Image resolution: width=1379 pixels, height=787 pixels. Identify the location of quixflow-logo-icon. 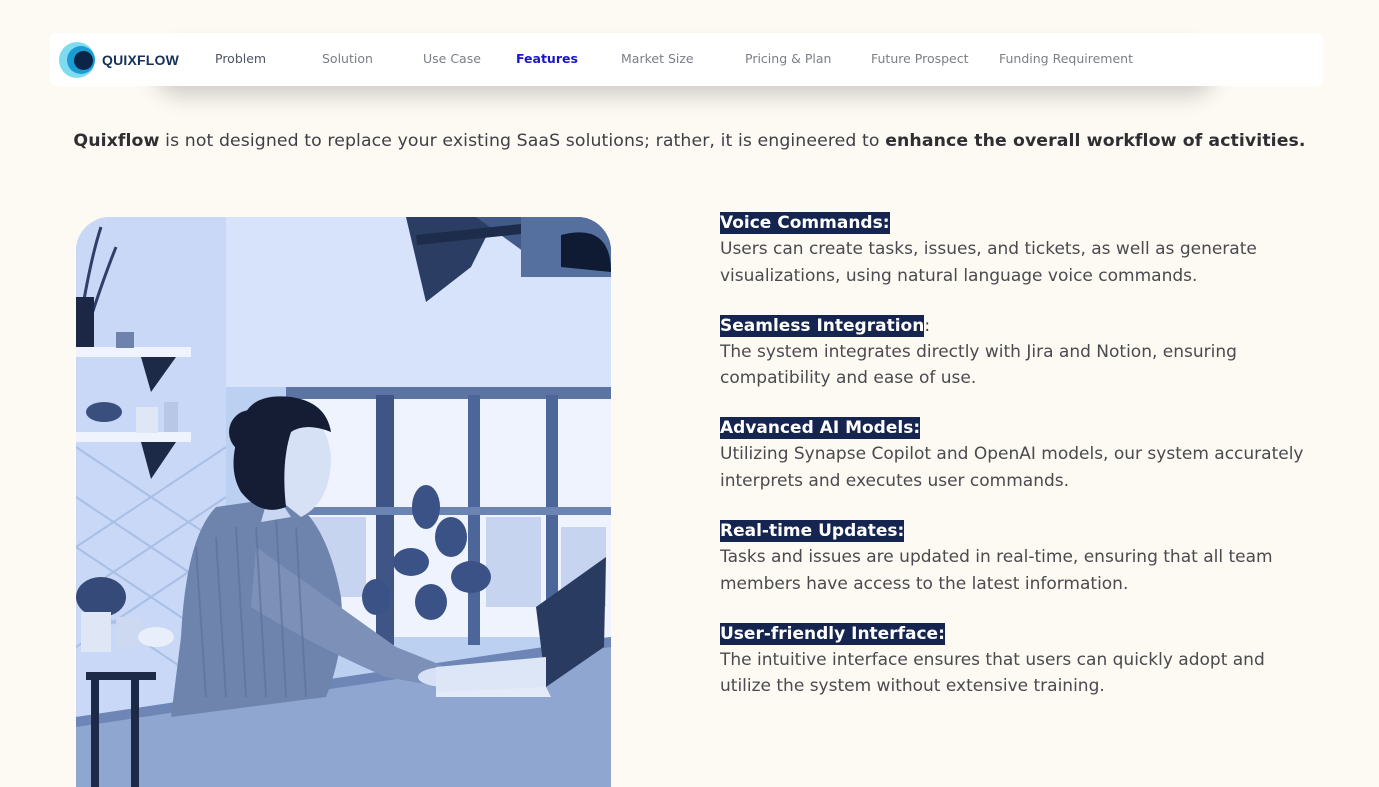
(79, 60).